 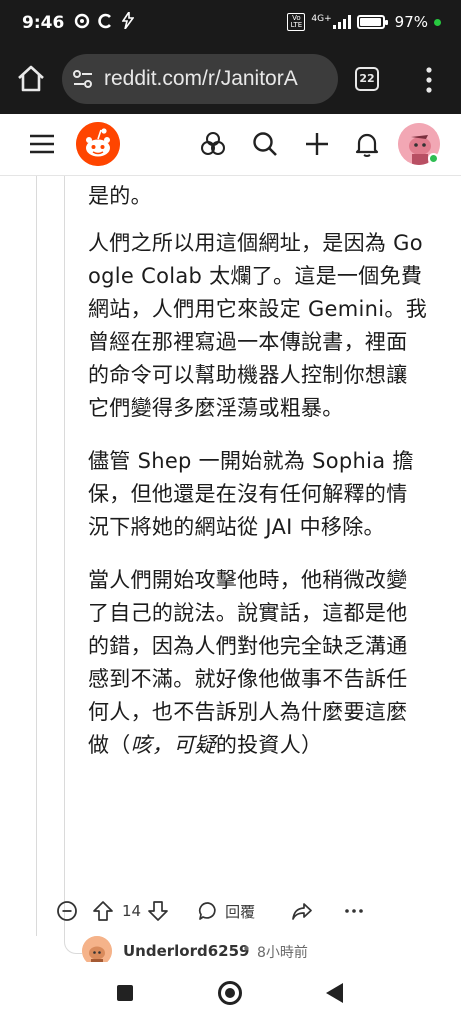 I want to click on reddit-logo-icon, so click(x=98, y=144).